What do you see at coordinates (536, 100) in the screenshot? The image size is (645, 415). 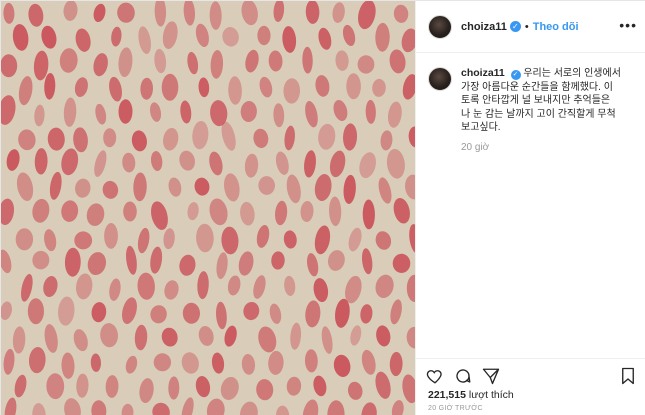 I see `caption-line: 토록 안타깝게 널 보내지만 추억들은` at bounding box center [536, 100].